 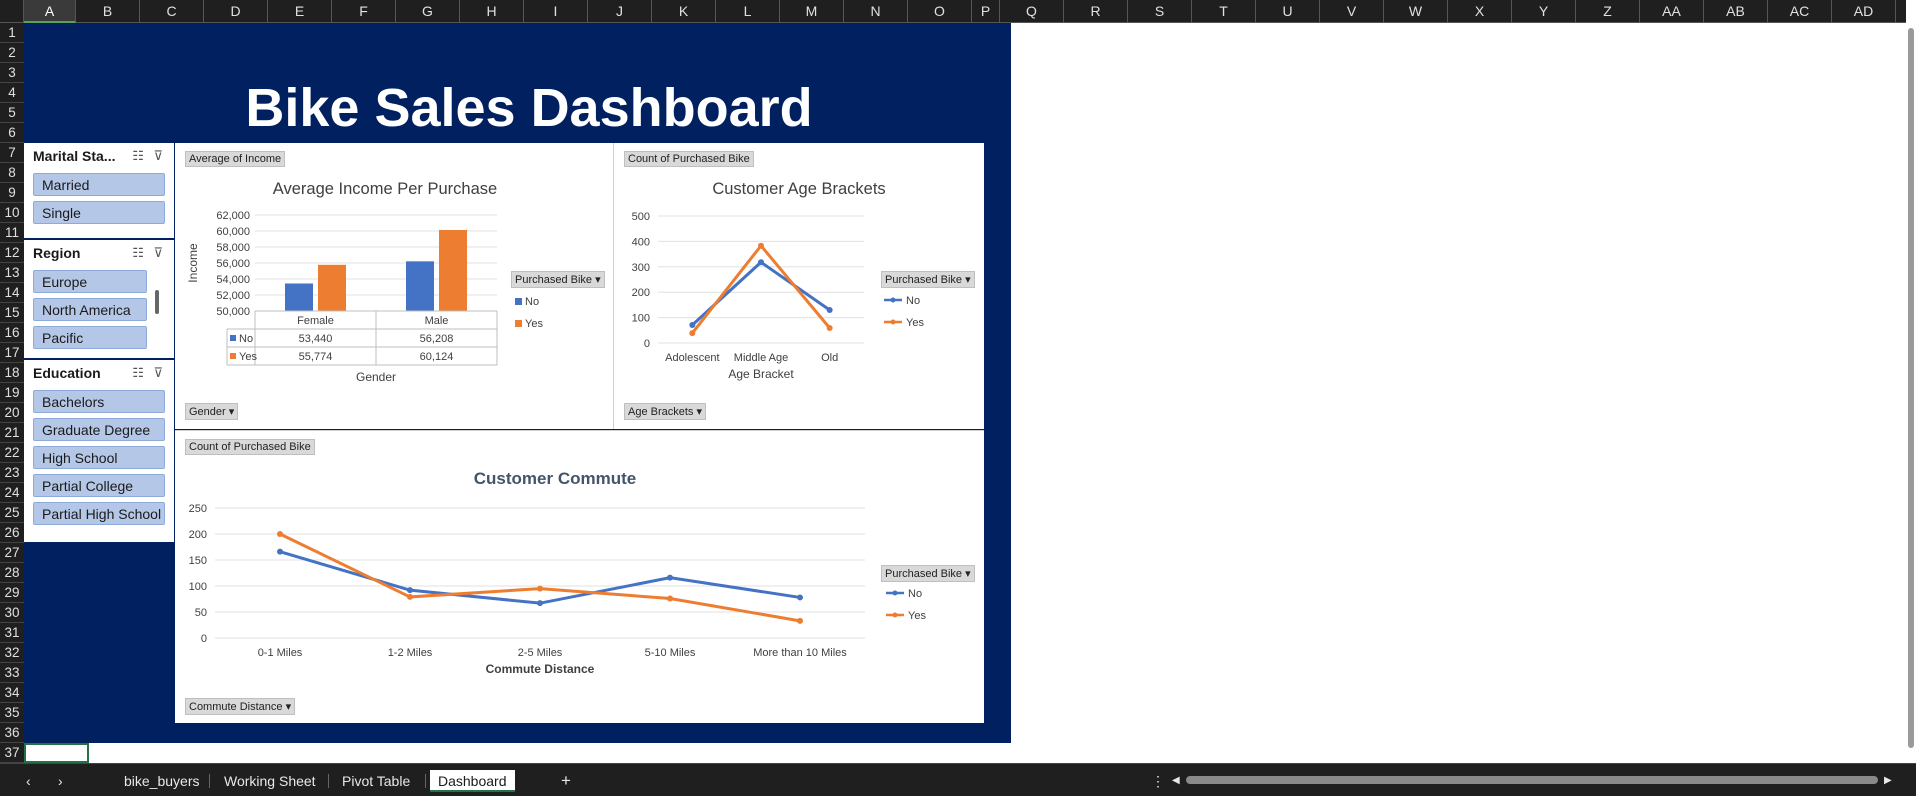 I want to click on tab-bike-buyers: bike_buyers, so click(x=162, y=781).